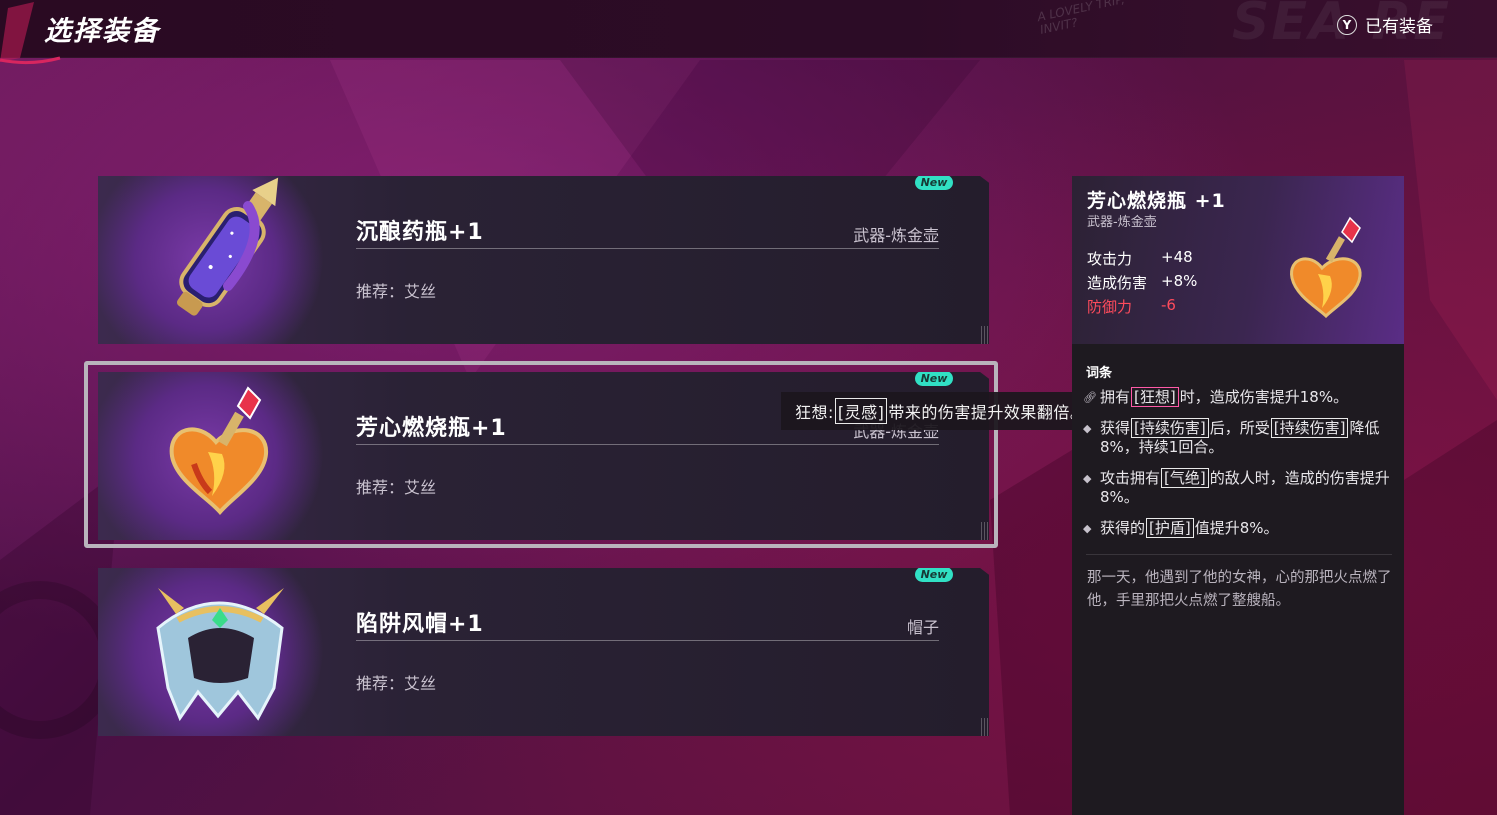  Describe the element at coordinates (1231, 437) in the screenshot. I see `affix-item: ◆ 获得 [持续伤害] 后，所受 [持续伤害] 降低8%，持续1回合。` at that location.